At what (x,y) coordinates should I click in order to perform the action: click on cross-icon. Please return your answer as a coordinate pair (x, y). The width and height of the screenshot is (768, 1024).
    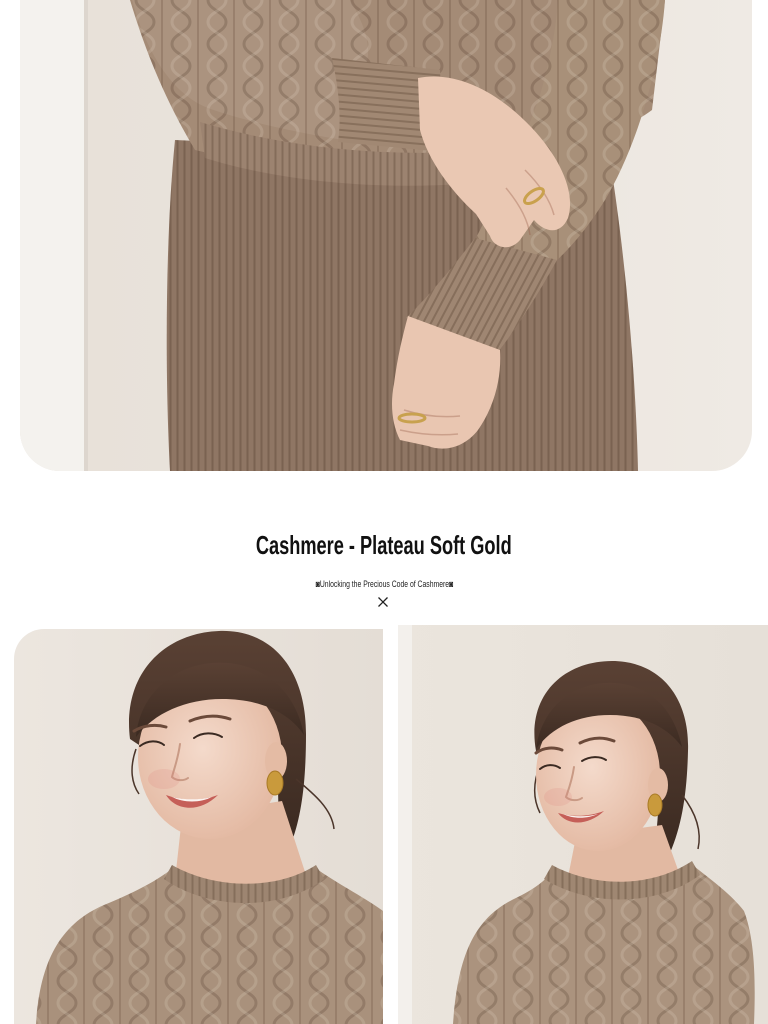
    Looking at the image, I should click on (383, 602).